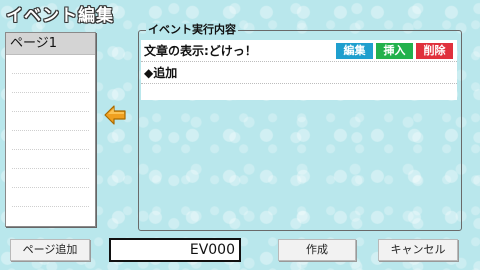  Describe the element at coordinates (354, 51) in the screenshot. I see `edit-button: 編集` at that location.